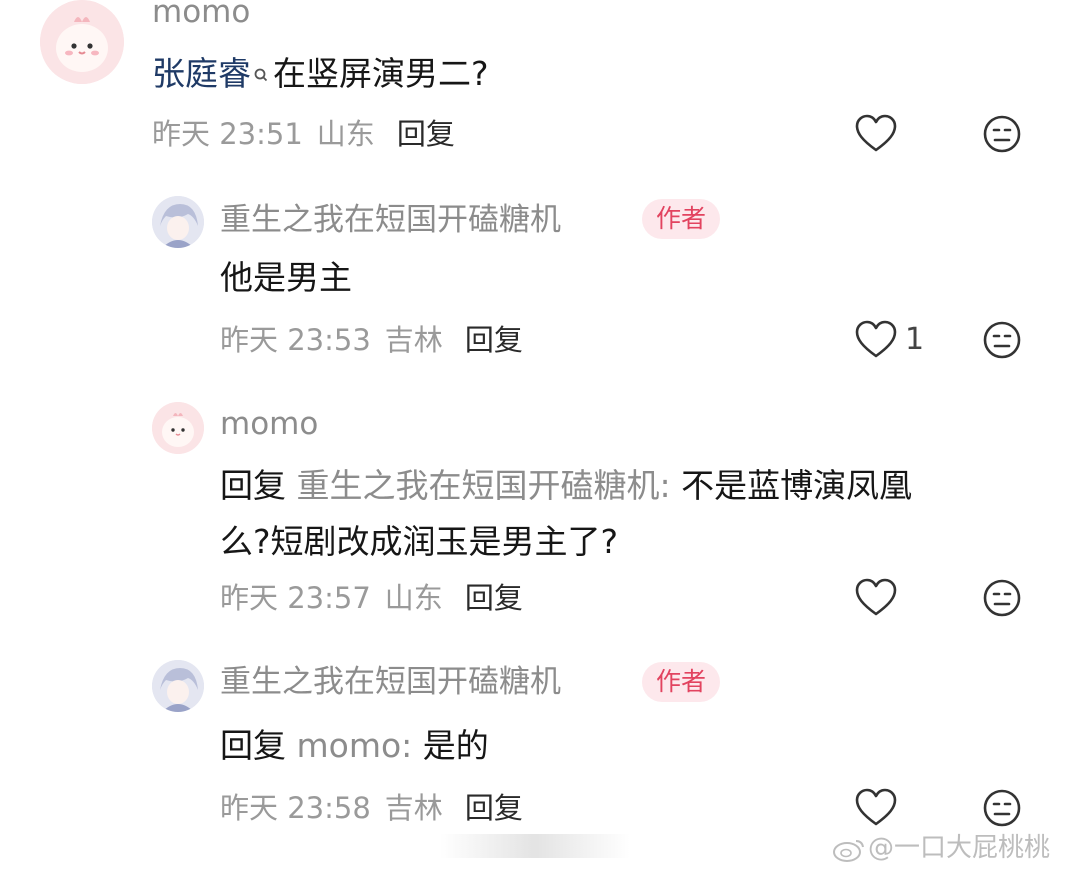 The height and width of the screenshot is (872, 1080). Describe the element at coordinates (303, 134) in the screenshot. I see `comment-meta: 昨天 23:51 山东 回复` at that location.